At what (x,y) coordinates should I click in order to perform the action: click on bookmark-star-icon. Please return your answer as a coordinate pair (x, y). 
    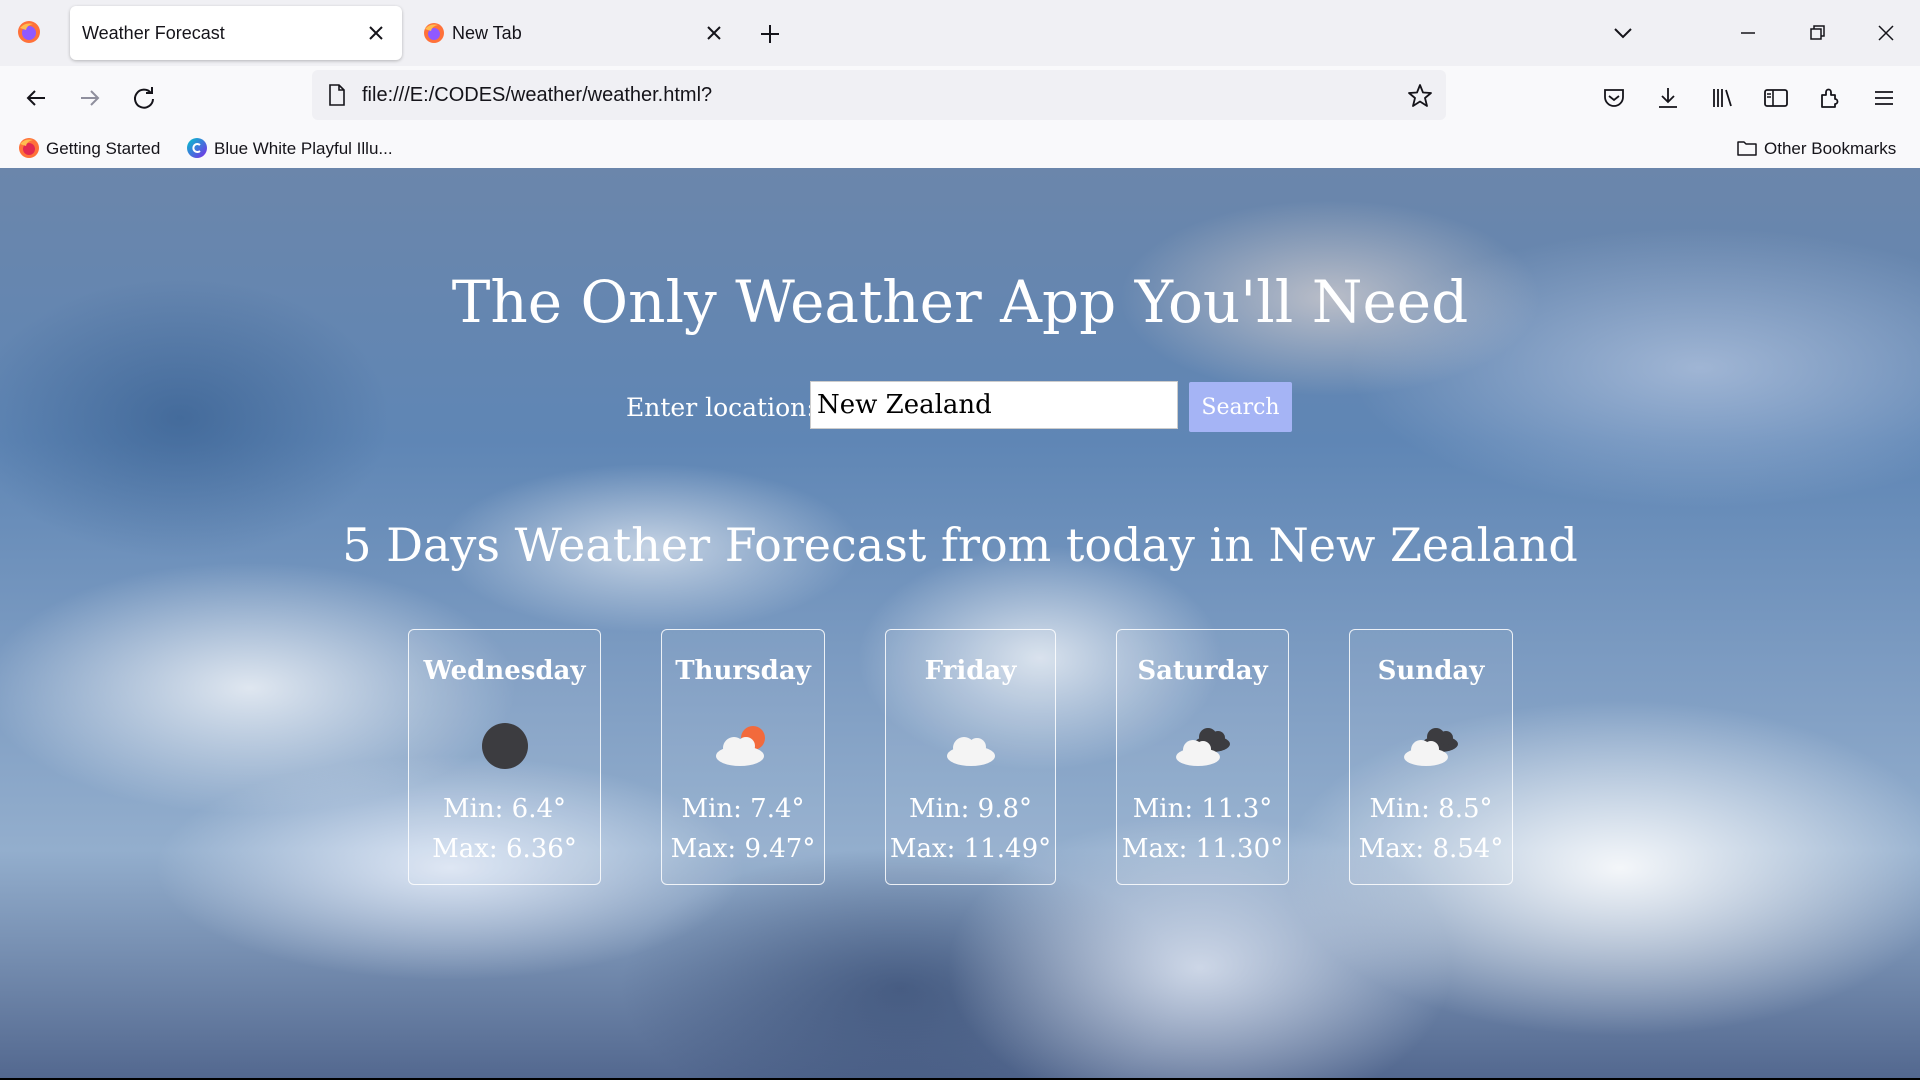
    Looking at the image, I should click on (1420, 96).